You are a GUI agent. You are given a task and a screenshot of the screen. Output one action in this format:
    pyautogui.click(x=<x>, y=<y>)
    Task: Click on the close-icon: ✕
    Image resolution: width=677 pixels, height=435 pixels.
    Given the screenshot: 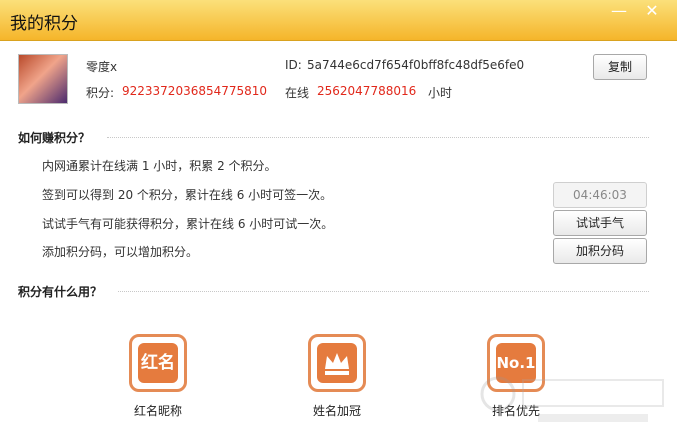 What is the action you would take?
    pyautogui.click(x=652, y=11)
    